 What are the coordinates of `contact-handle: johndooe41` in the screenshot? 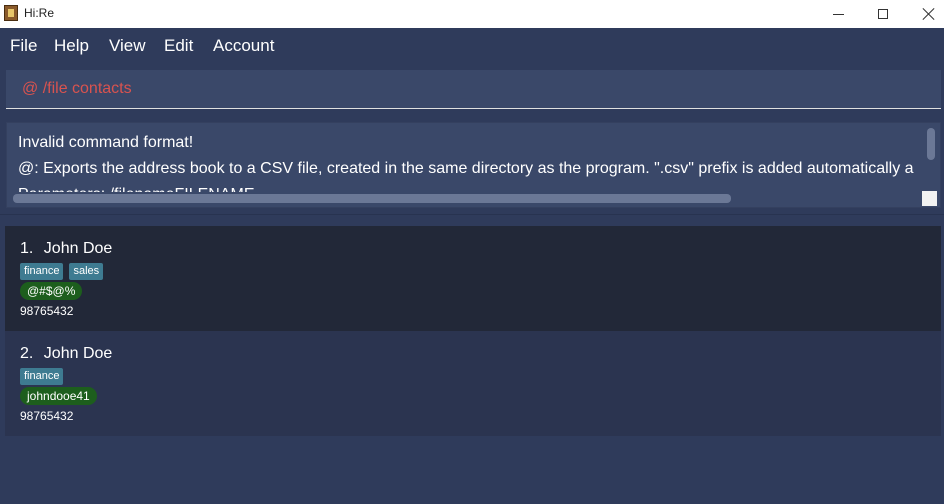 It's located at (58, 396).